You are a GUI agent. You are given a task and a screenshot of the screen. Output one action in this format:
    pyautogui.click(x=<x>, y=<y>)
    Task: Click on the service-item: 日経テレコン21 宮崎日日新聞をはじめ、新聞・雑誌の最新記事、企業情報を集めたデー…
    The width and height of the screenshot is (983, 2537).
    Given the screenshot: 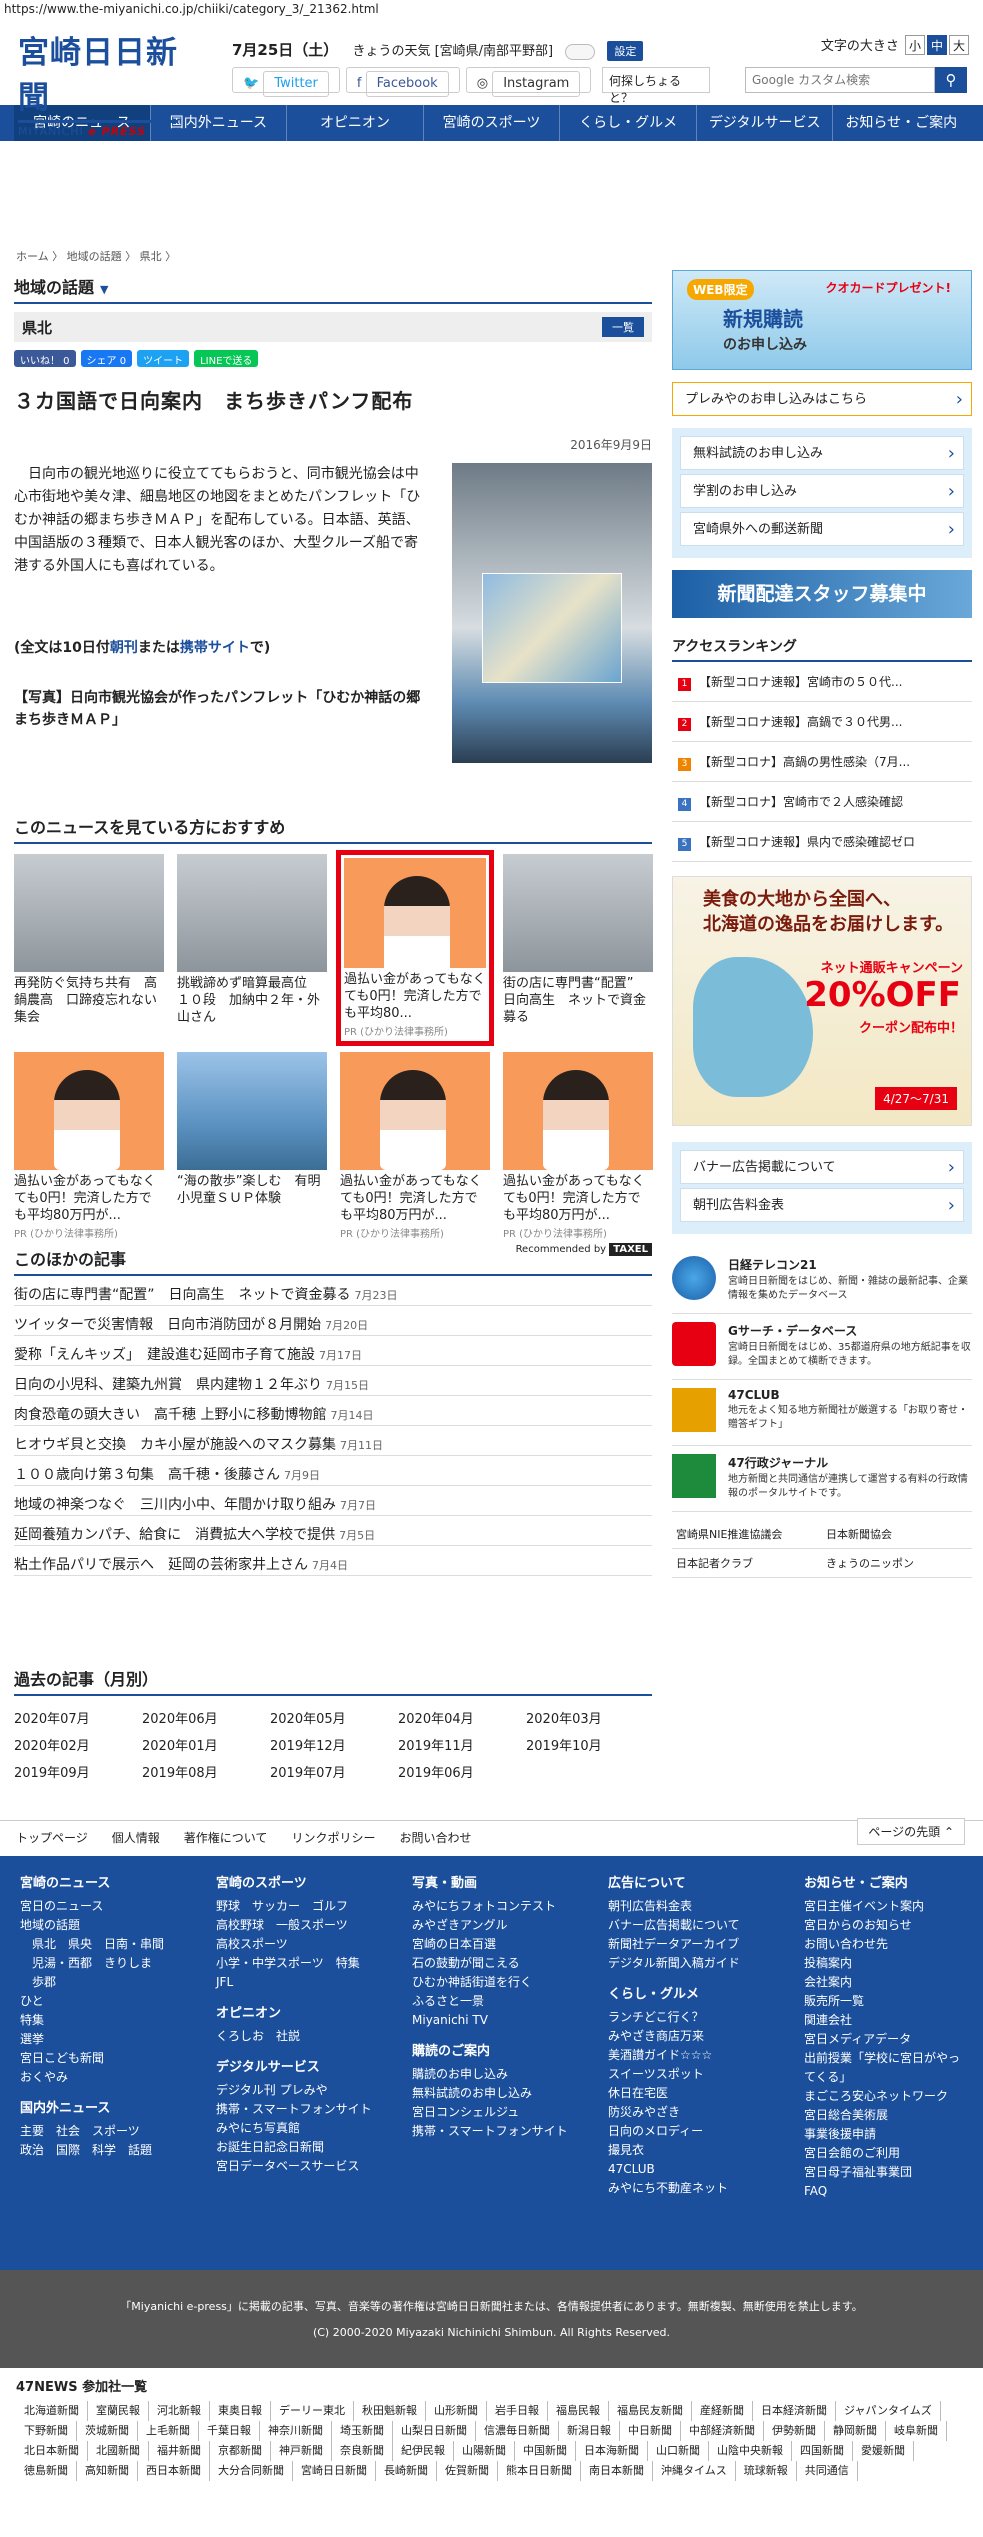 What is the action you would take?
    pyautogui.click(x=822, y=1281)
    